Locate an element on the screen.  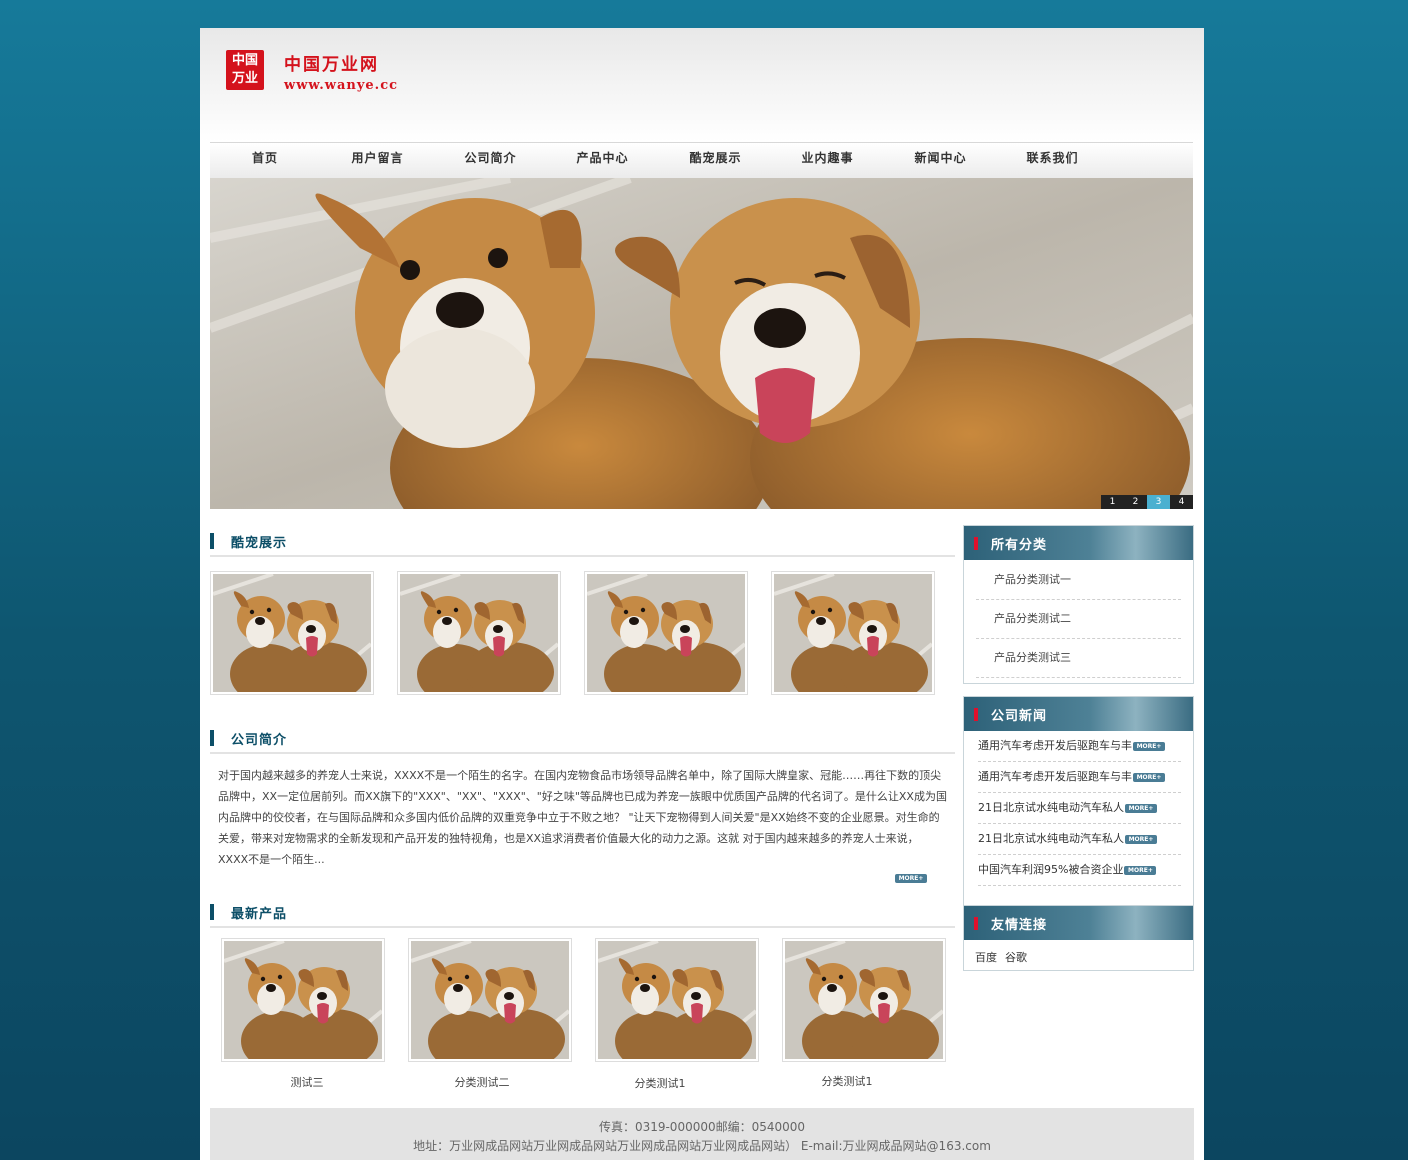
nav-industry: 业内趣事 is located at coordinates (827, 160).